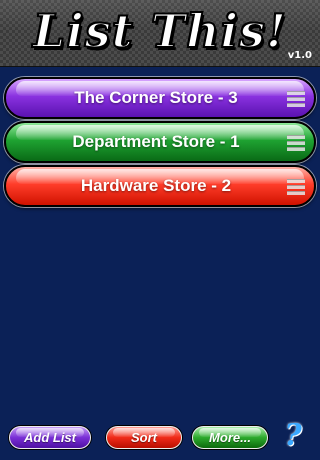 This screenshot has width=320, height=460. I want to click on app-header: List This! v1.0, so click(160, 33).